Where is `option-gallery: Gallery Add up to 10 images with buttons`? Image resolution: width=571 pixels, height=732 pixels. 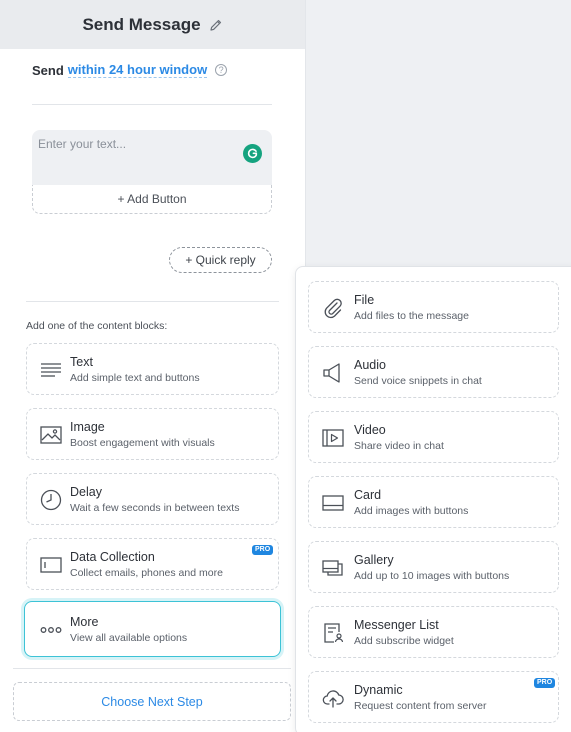
option-gallery: Gallery Add up to 10 images with buttons is located at coordinates (433, 567).